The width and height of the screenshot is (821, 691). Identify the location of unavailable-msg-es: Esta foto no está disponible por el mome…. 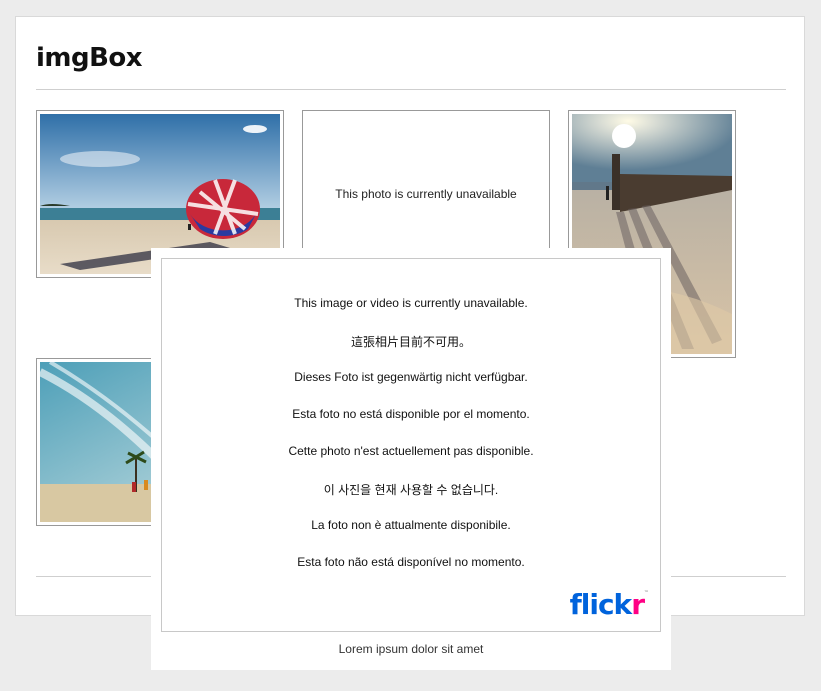
(411, 414).